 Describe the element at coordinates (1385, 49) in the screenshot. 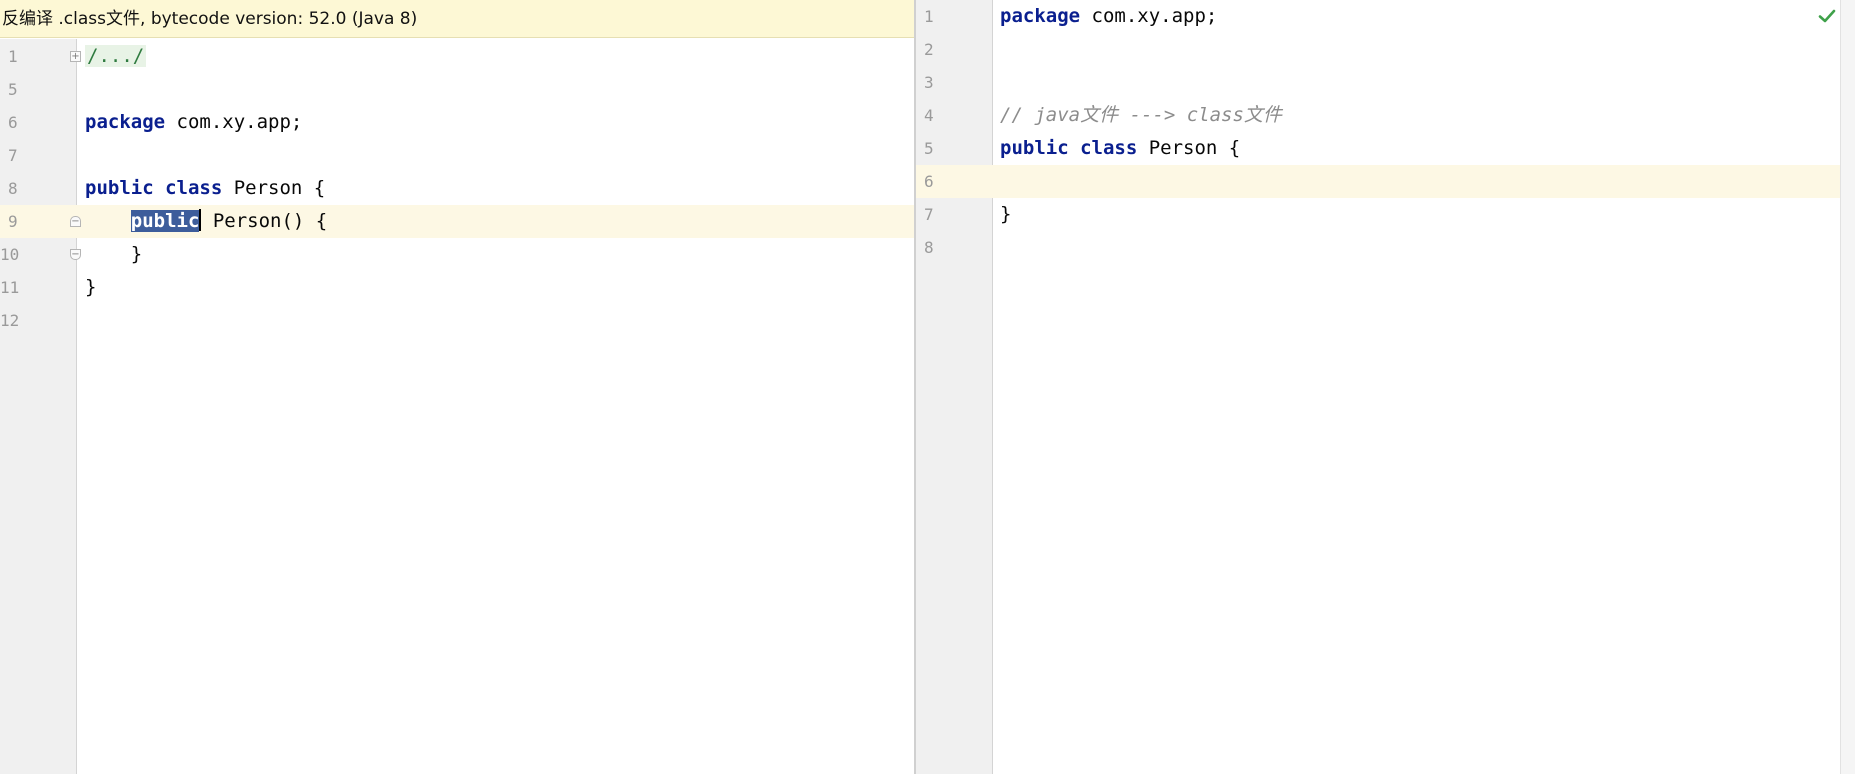

I see `code-line: 2` at that location.